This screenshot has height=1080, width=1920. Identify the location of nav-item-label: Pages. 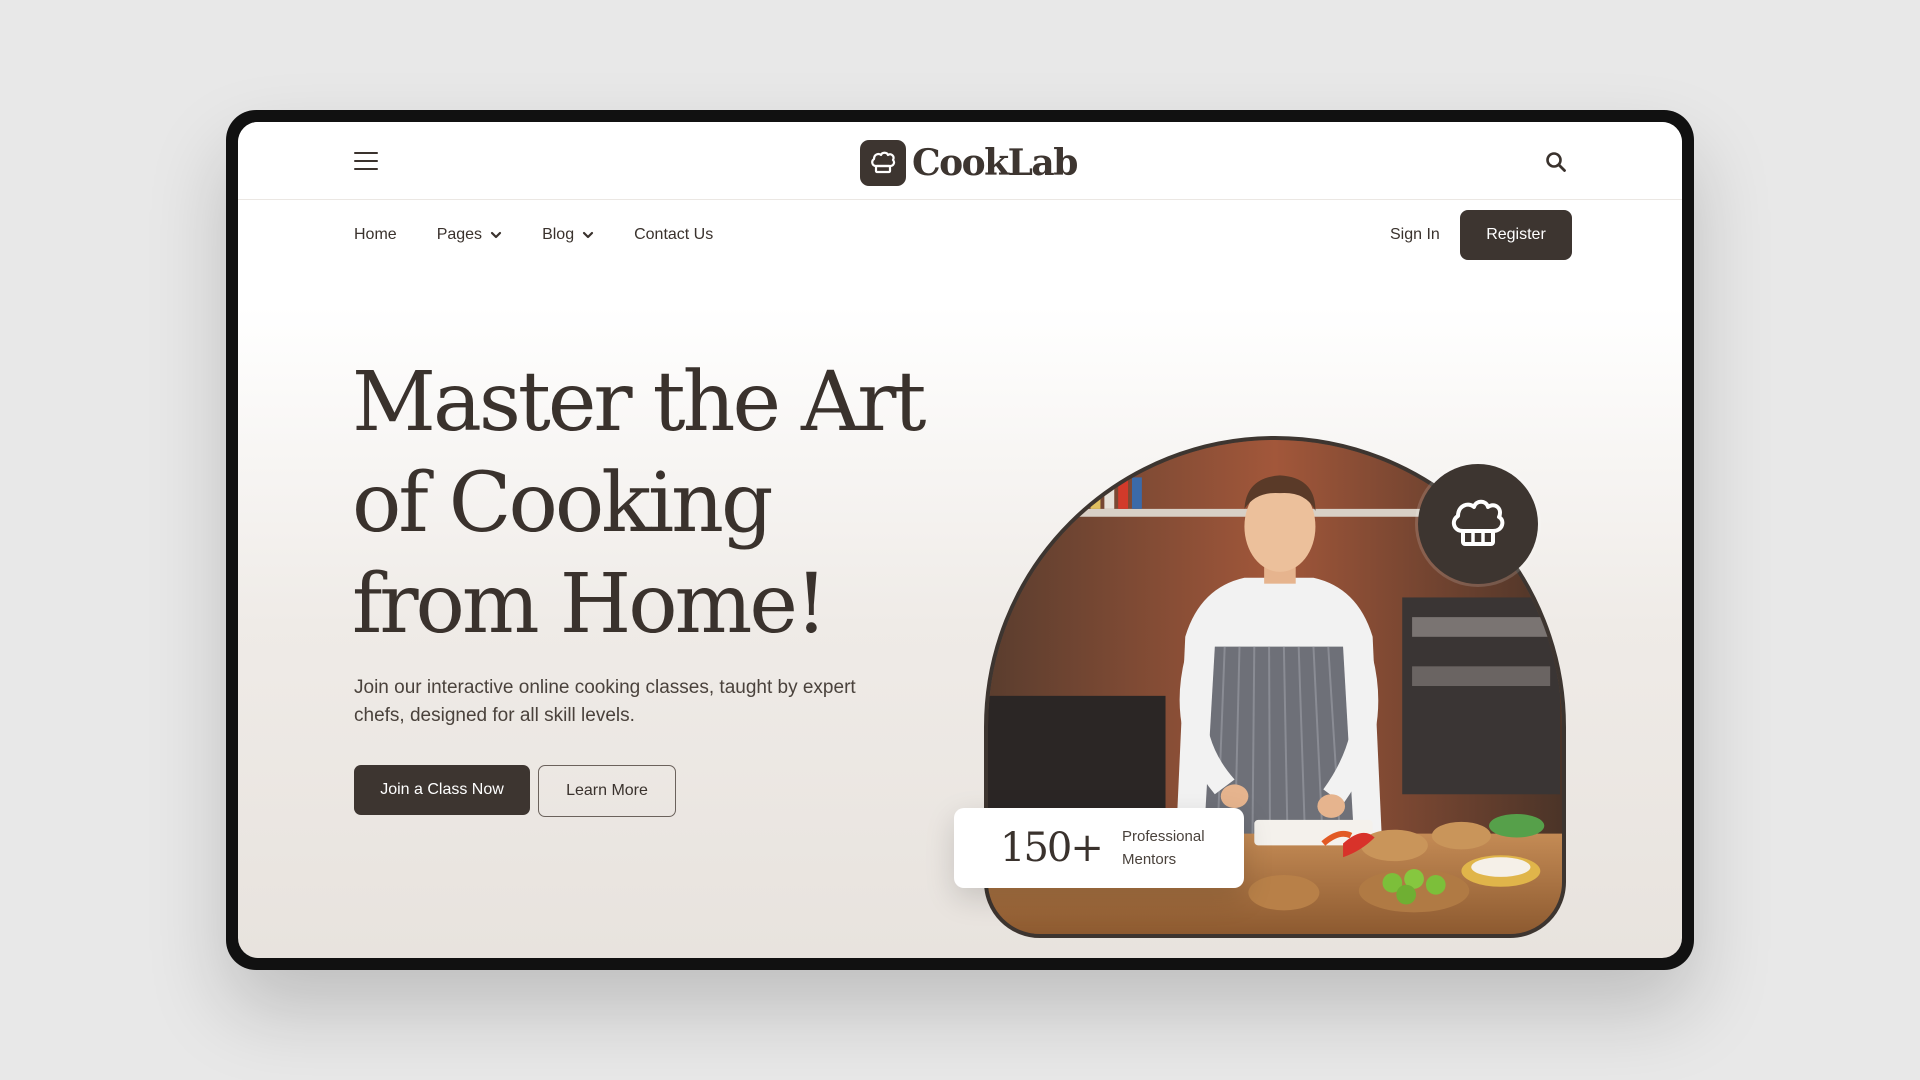
(459, 234).